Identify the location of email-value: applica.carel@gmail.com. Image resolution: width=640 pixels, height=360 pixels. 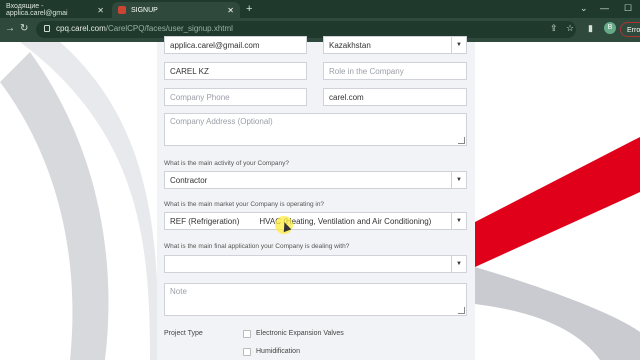
(215, 45).